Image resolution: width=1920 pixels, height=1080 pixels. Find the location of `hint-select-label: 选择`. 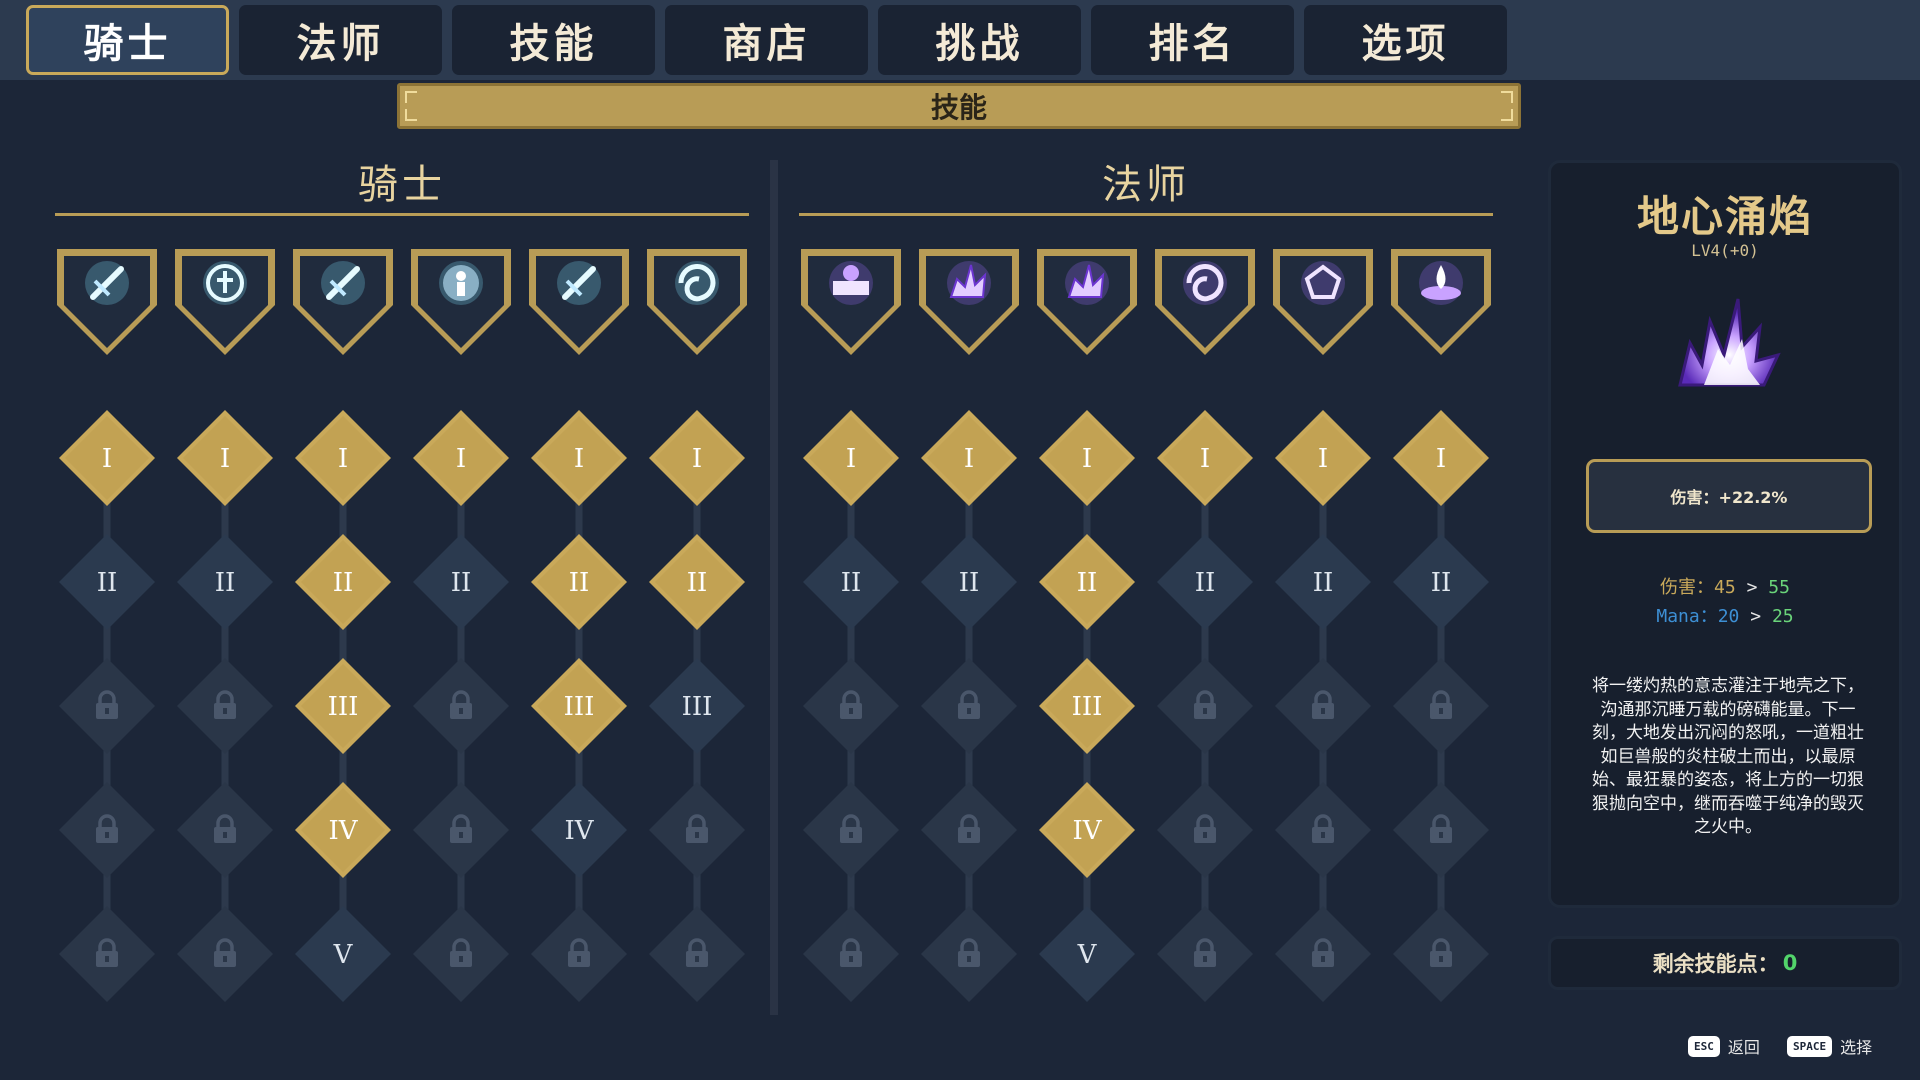

hint-select-label: 选择 is located at coordinates (1856, 1047).